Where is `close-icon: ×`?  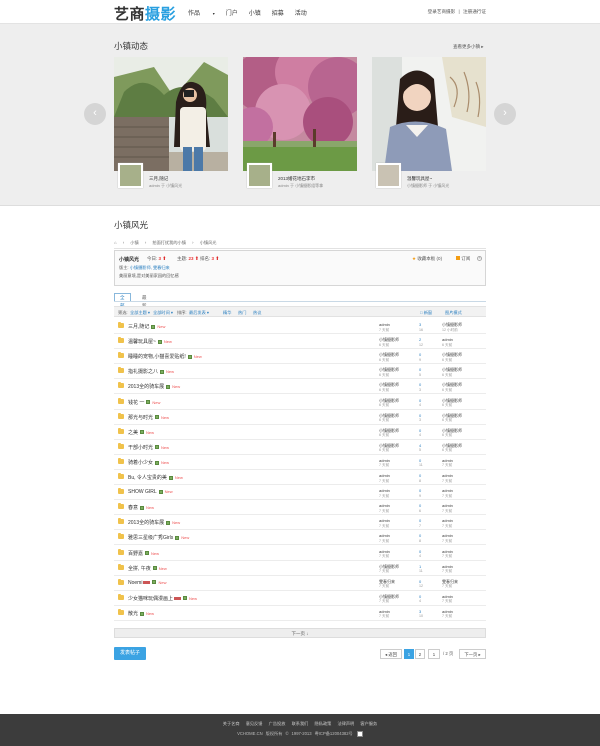
close-icon: × is located at coordinates (479, 258).